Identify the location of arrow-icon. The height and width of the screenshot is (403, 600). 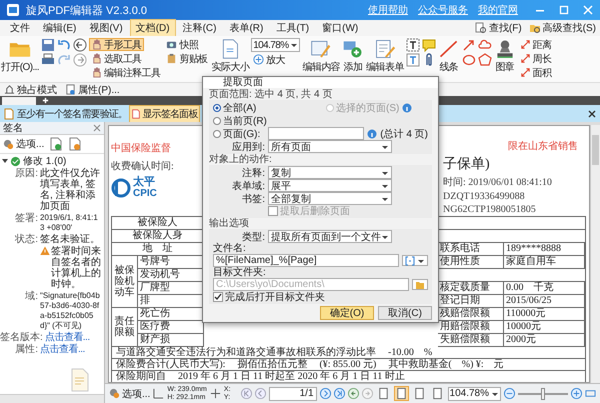
(469, 45).